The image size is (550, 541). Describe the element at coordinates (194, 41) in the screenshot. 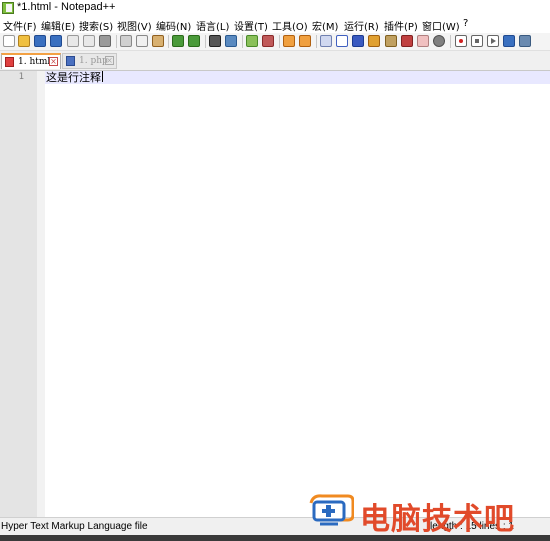

I see `redo-icon` at that location.